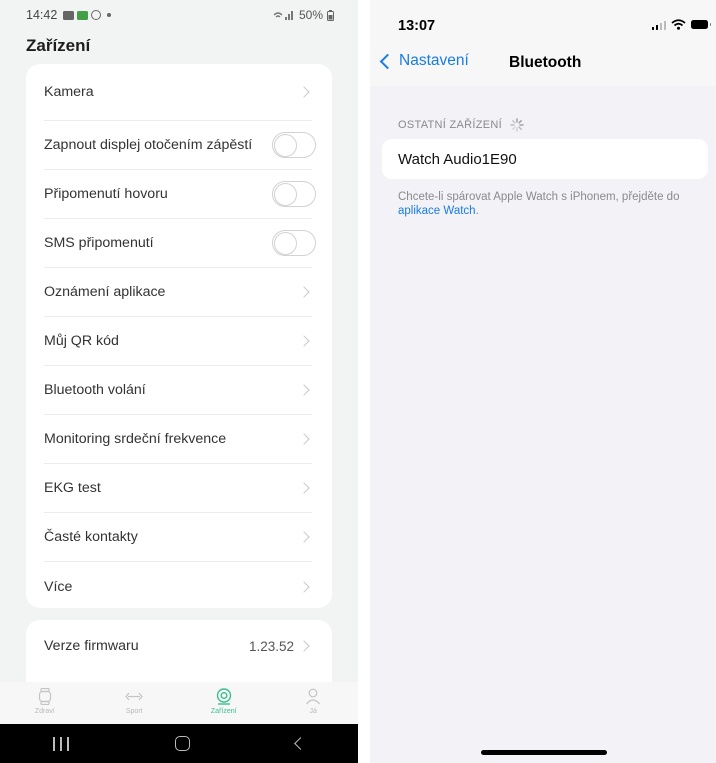  I want to click on setting-label: SMS připomenutí, so click(99, 243).